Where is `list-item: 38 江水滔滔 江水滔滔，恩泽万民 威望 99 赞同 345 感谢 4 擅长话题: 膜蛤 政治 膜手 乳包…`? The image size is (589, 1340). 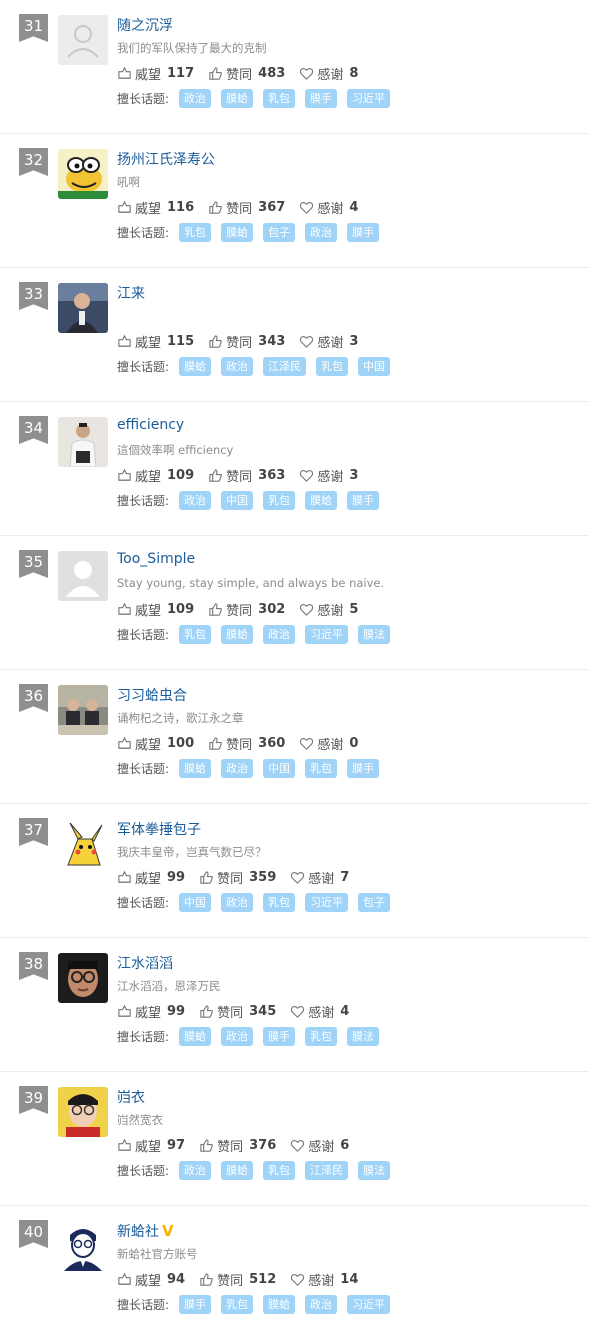
list-item: 38 江水滔滔 江水滔滔，恩泽万民 威望 99 赞同 345 感谢 4 擅长话题: 膜蛤 政治 膜手 乳包… is located at coordinates (294, 1005).